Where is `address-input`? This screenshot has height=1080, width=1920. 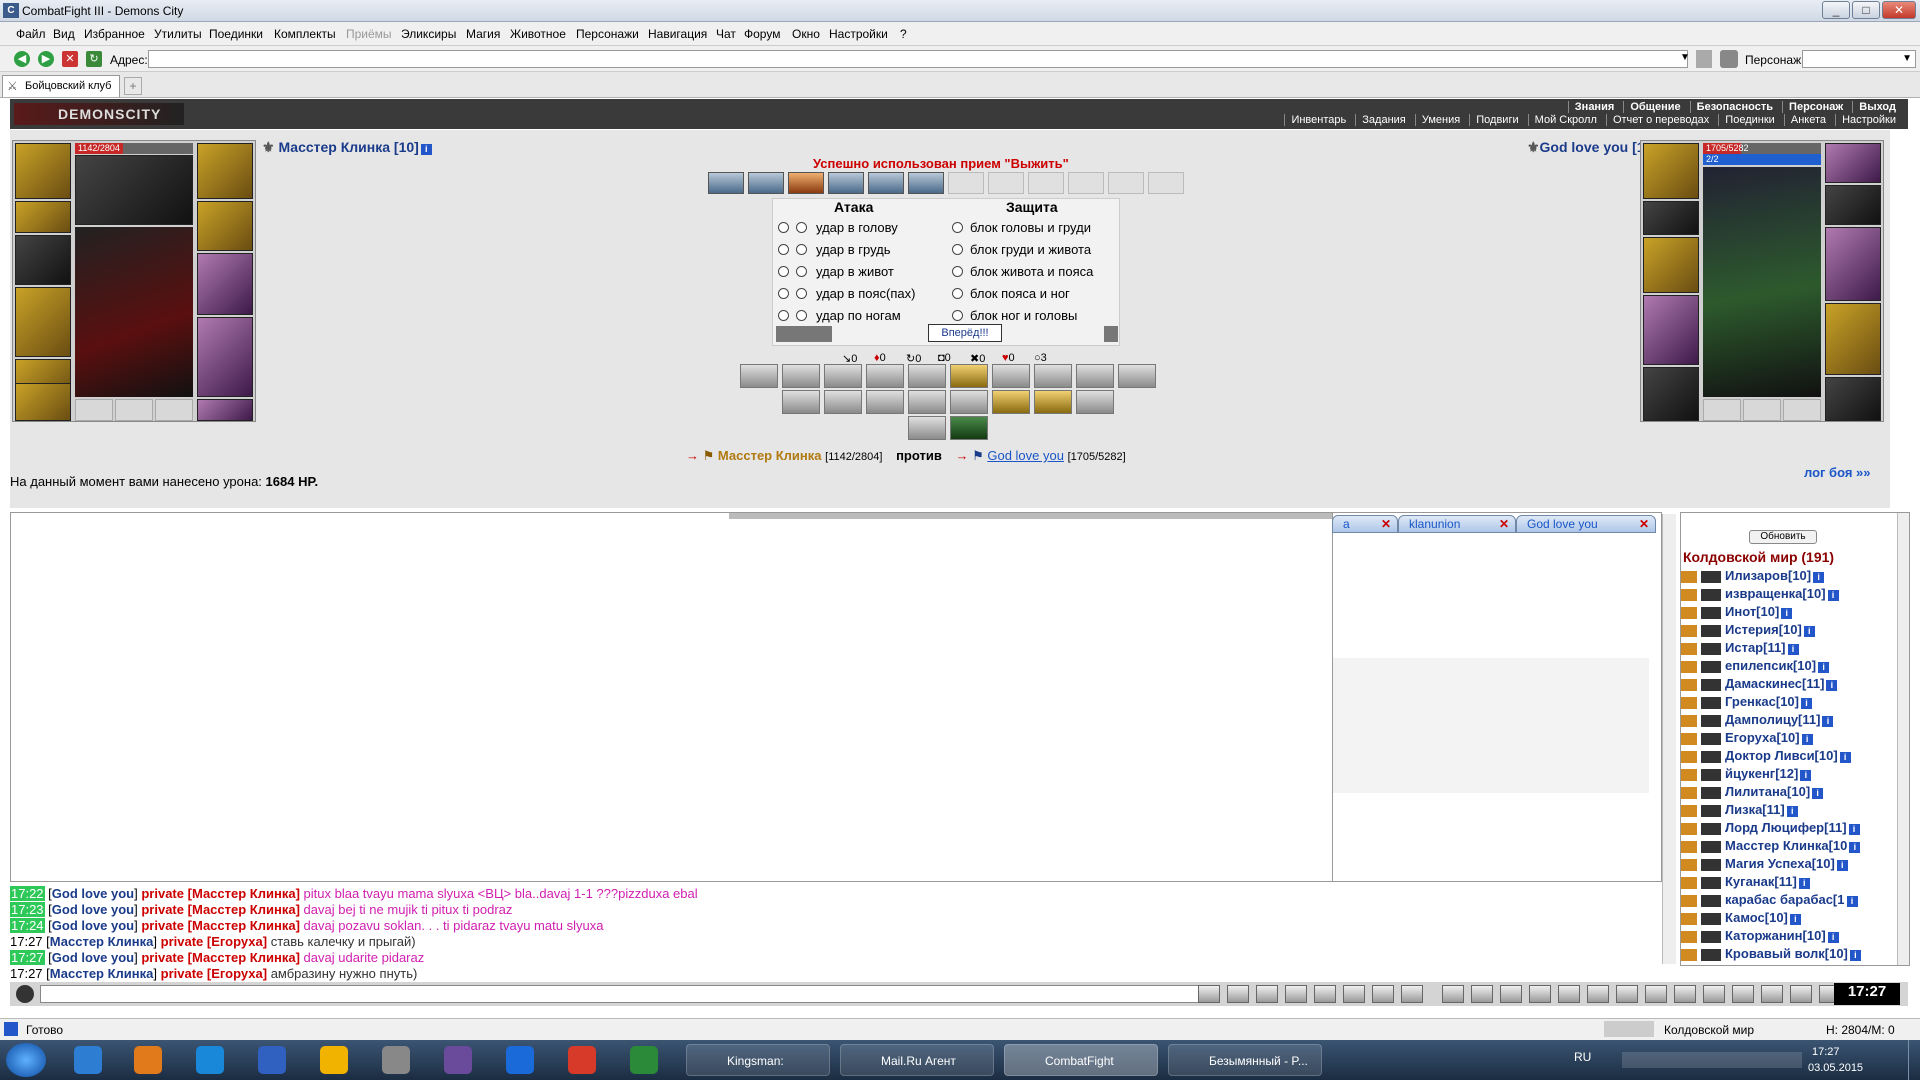 address-input is located at coordinates (918, 59).